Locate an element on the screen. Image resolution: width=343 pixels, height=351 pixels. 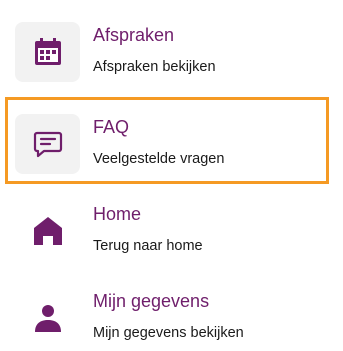
menu-item-title: FAQ is located at coordinates (111, 127).